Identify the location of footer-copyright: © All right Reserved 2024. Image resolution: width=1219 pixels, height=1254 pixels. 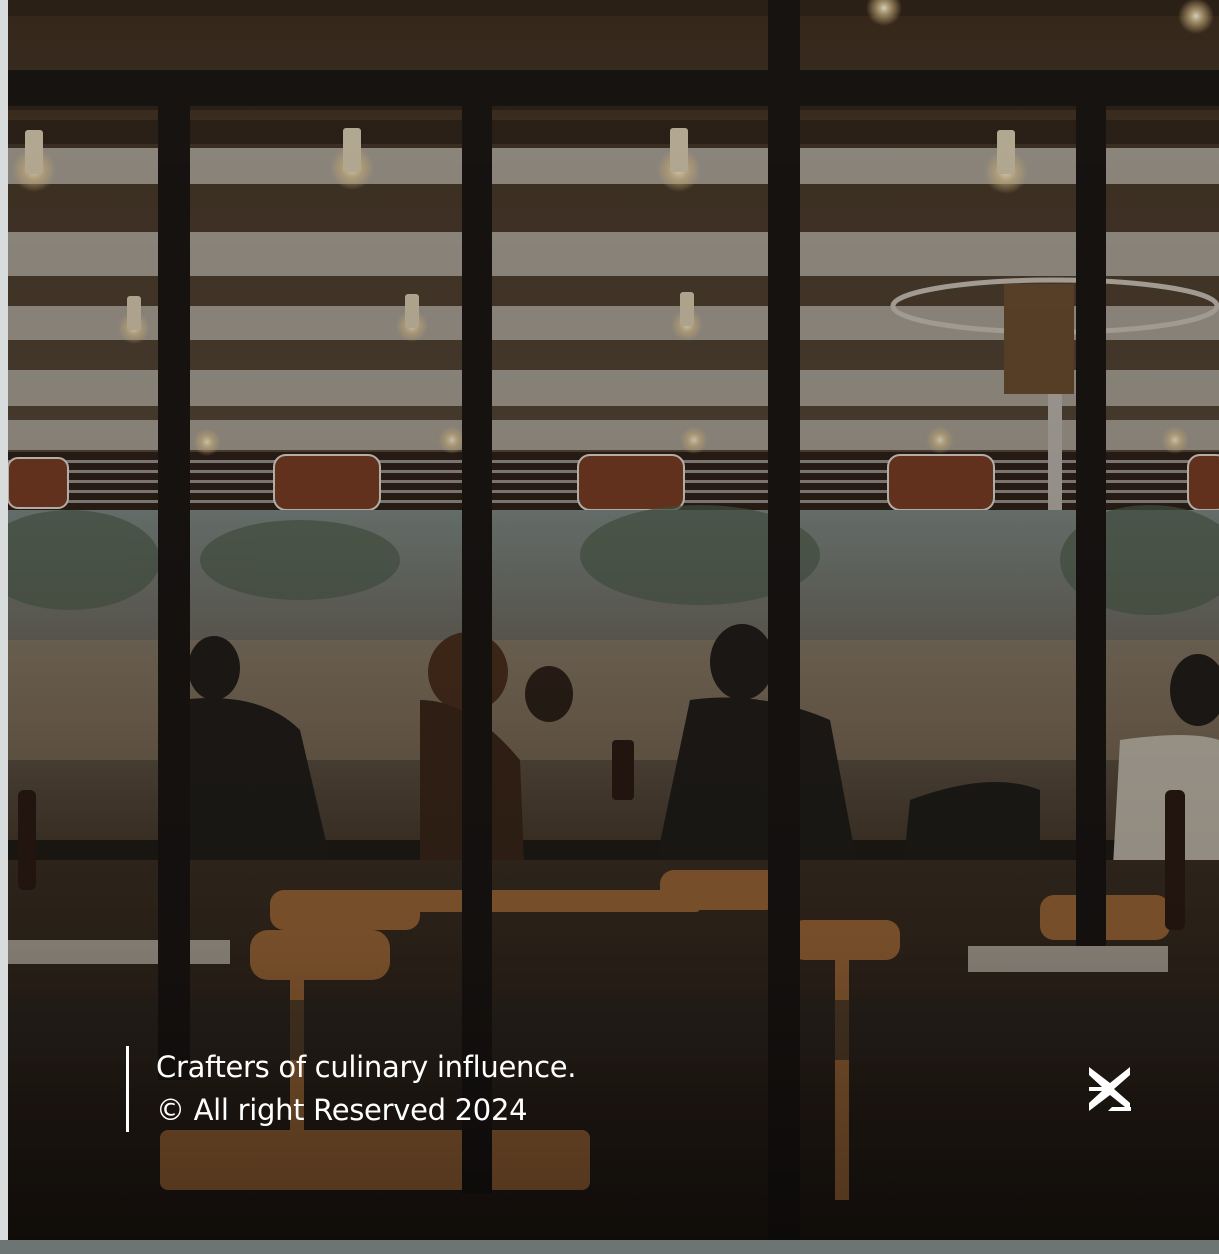
(342, 1110).